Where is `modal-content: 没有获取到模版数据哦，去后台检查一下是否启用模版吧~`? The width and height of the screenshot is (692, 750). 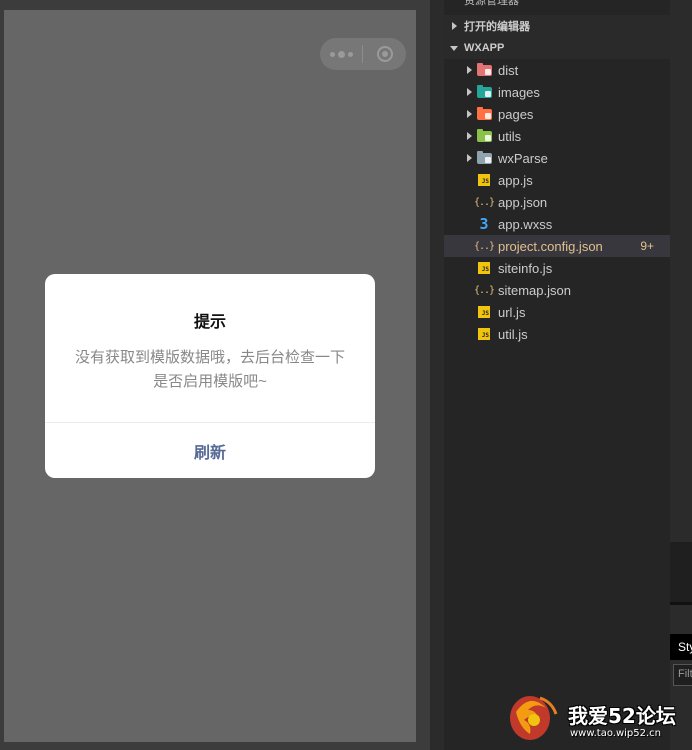 modal-content: 没有获取到模版数据哦，去后台检查一下是否启用模版吧~ is located at coordinates (209, 369).